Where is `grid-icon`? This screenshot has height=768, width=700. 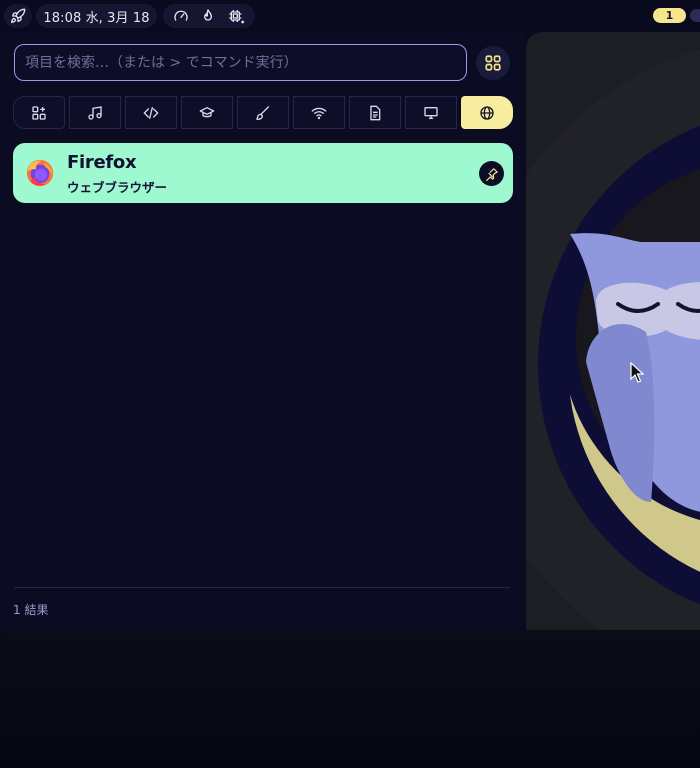 grid-icon is located at coordinates (493, 63).